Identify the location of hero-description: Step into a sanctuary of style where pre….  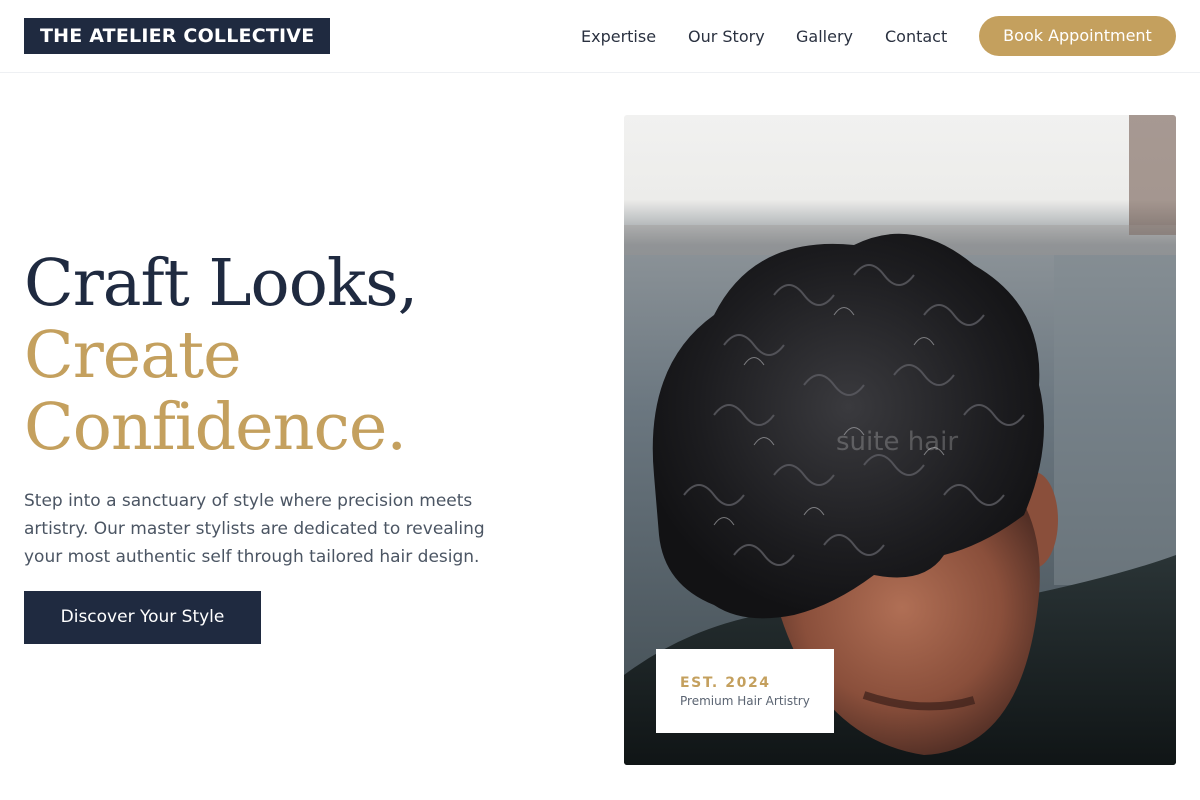
(254, 529).